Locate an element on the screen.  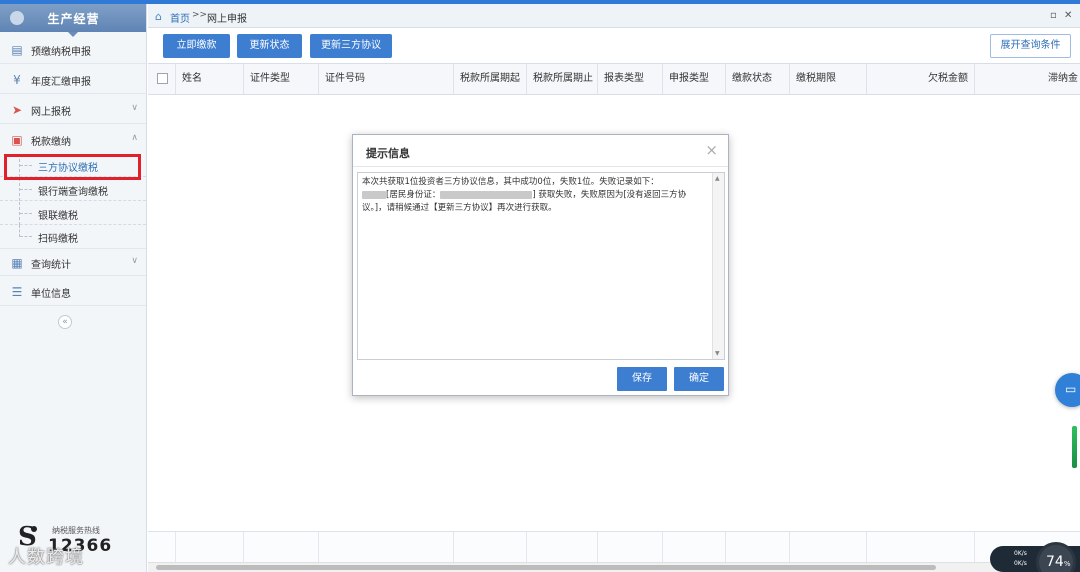
sidebar-subitem-label: 银行端查询缴税 is located at coordinates (73, 192).